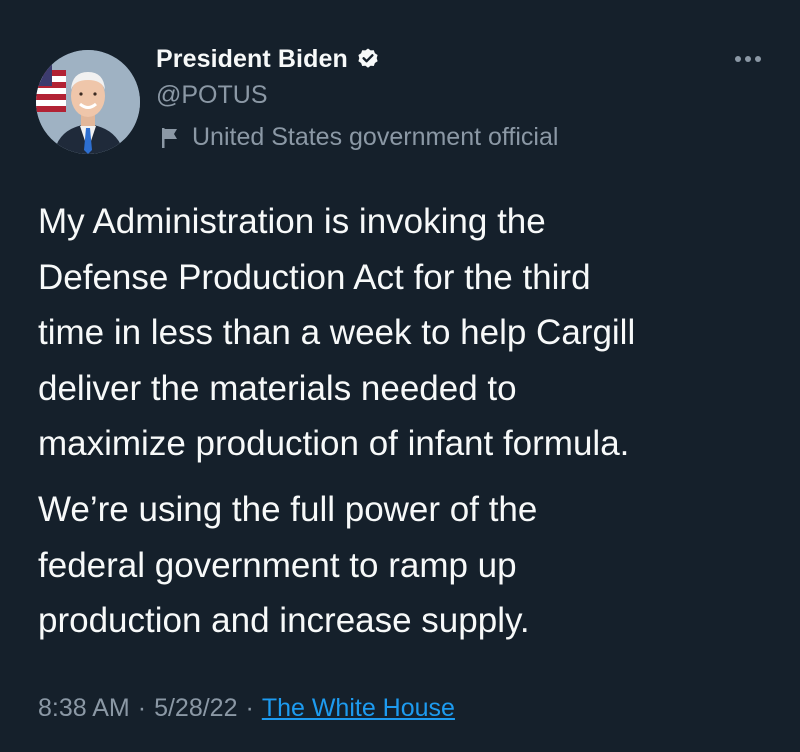  I want to click on tweet-source-link: The White House, so click(358, 708).